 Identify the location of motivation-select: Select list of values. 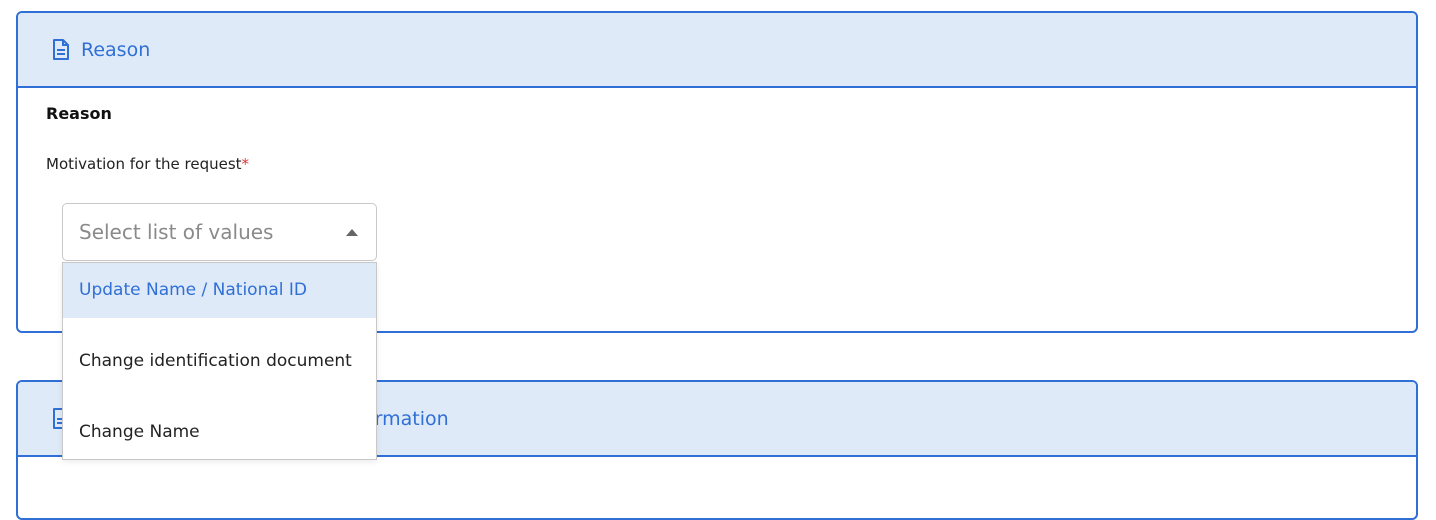
(219, 232).